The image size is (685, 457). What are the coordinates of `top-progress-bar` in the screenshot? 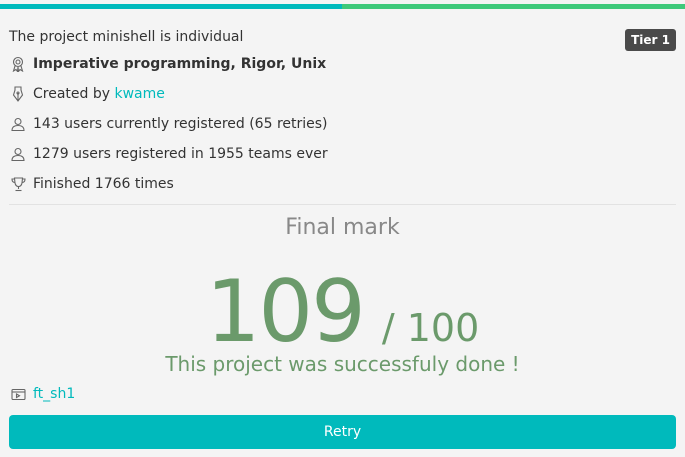 It's located at (342, 6).